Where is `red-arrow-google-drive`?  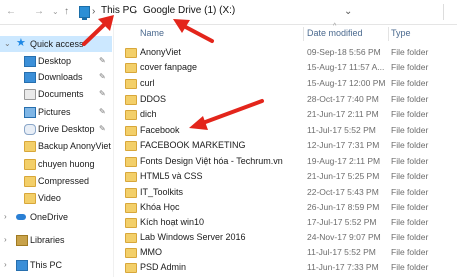
red-arrow-google-drive is located at coordinates (193, 31).